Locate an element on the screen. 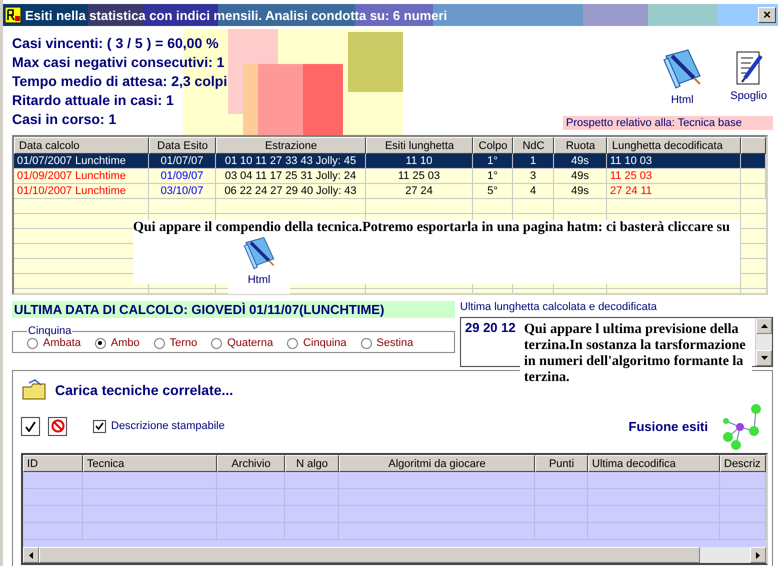 The width and height of the screenshot is (778, 566). grid-row: 01/07/2007 Lunchtime 01/07/07 01 10 11 27 33 43 Jolly: 45 11 10 1° 1 49s 11 10 03 is located at coordinates (390, 161).